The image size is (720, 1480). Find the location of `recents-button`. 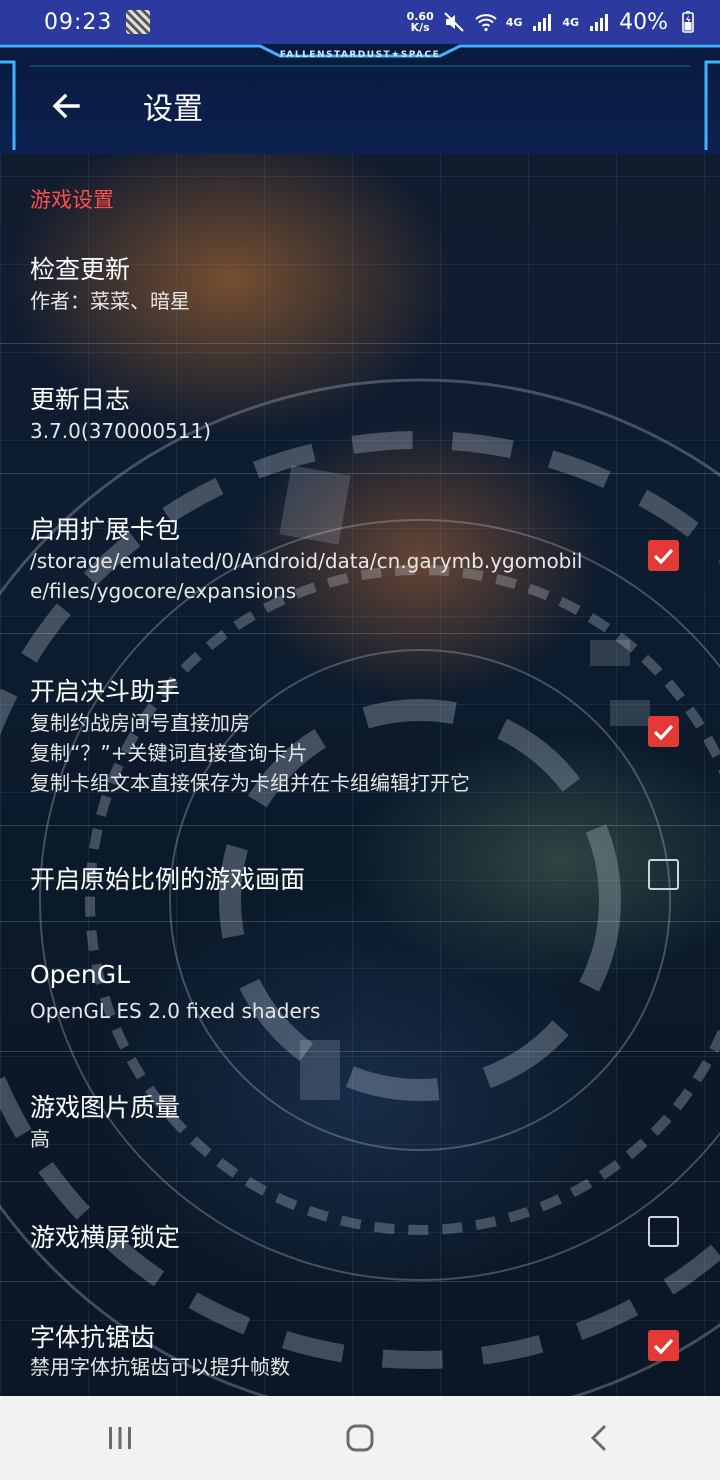

recents-button is located at coordinates (120, 1438).